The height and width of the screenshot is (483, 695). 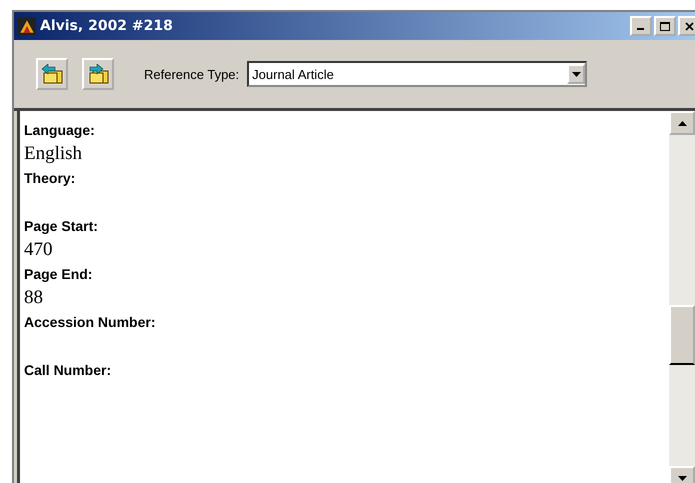 I want to click on previous-button, so click(x=52, y=74).